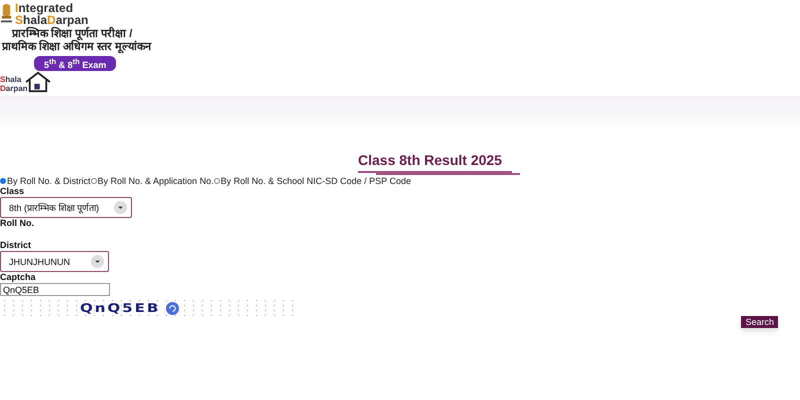 The width and height of the screenshot is (800, 400). Describe the element at coordinates (67, 20) in the screenshot. I see `brand-name: Darpan` at that location.